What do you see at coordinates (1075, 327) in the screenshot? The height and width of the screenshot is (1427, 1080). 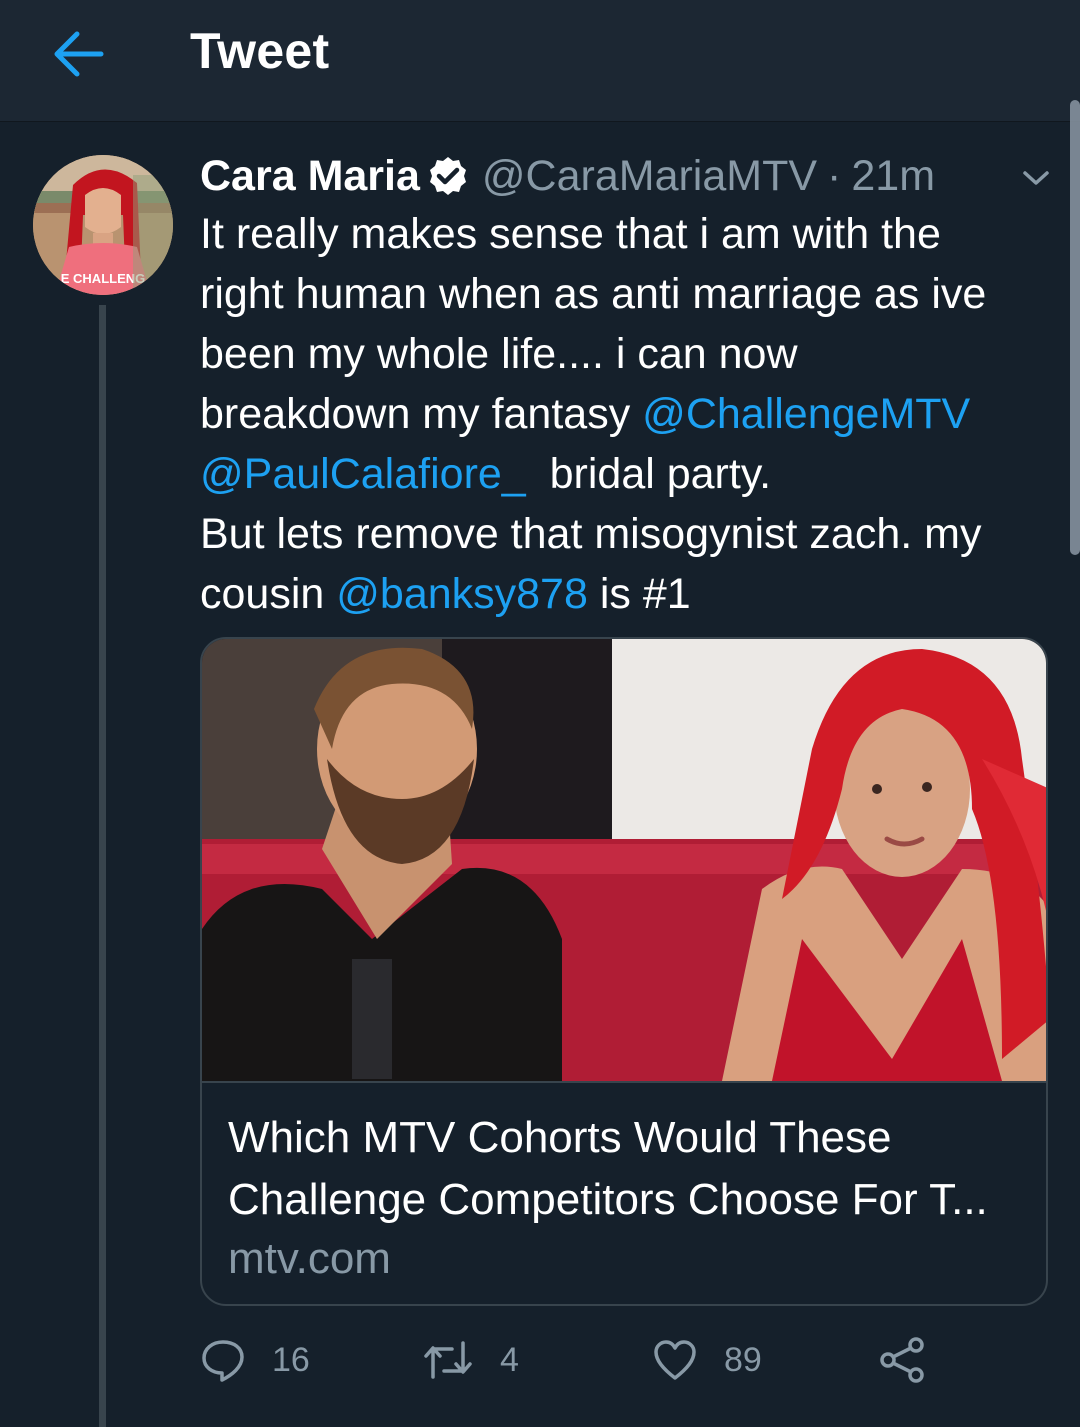 I see `scrollbar` at bounding box center [1075, 327].